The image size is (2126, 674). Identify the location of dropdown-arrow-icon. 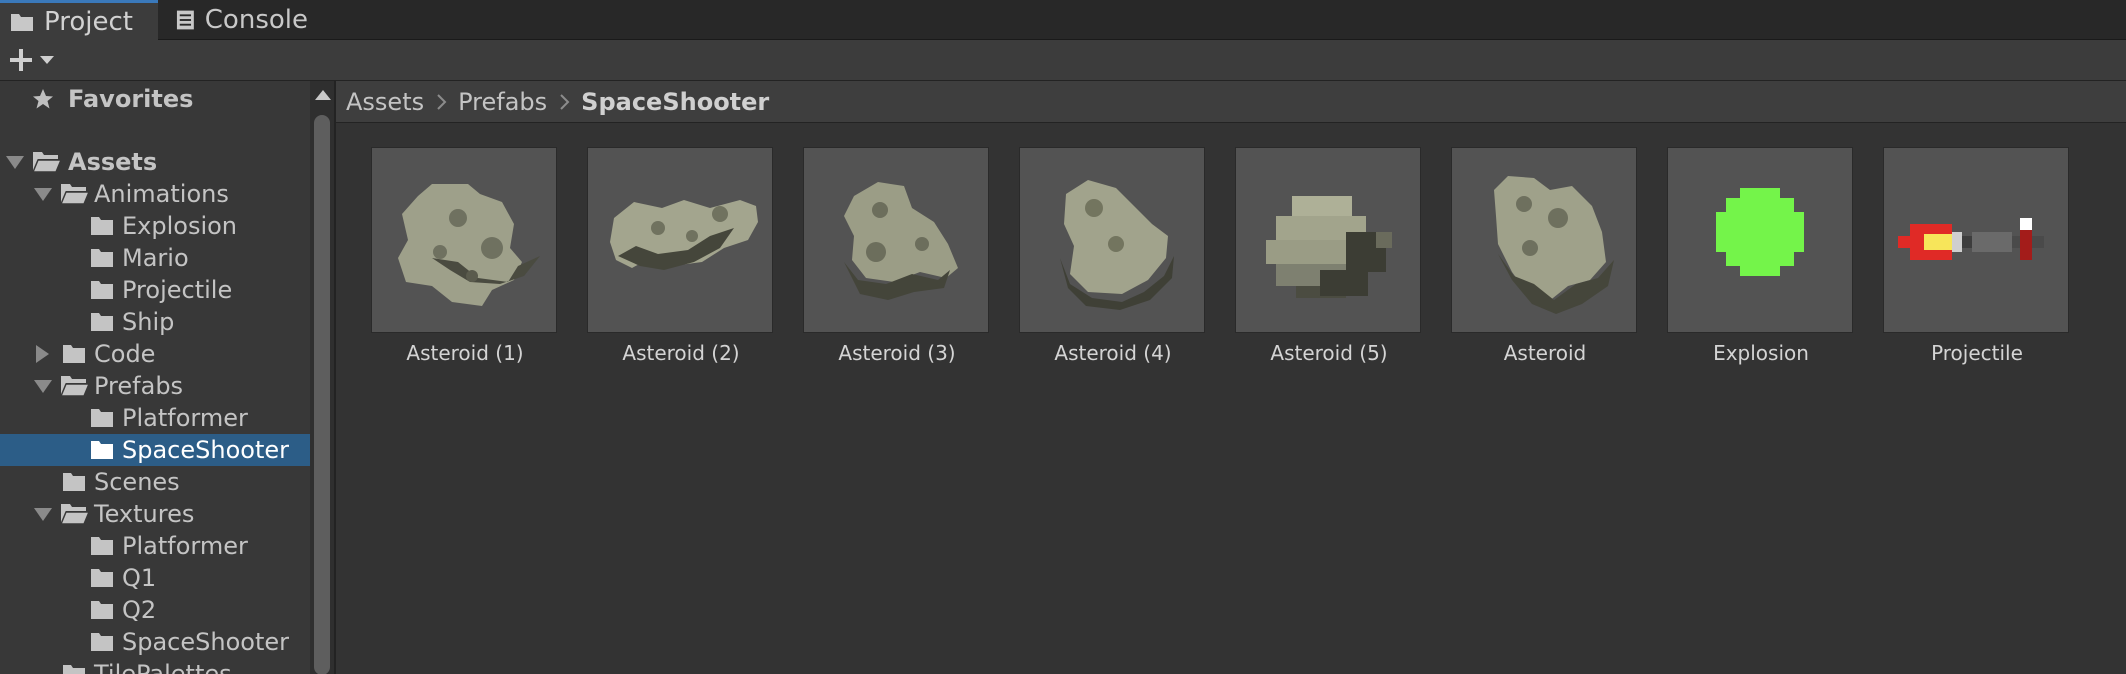
(47, 60).